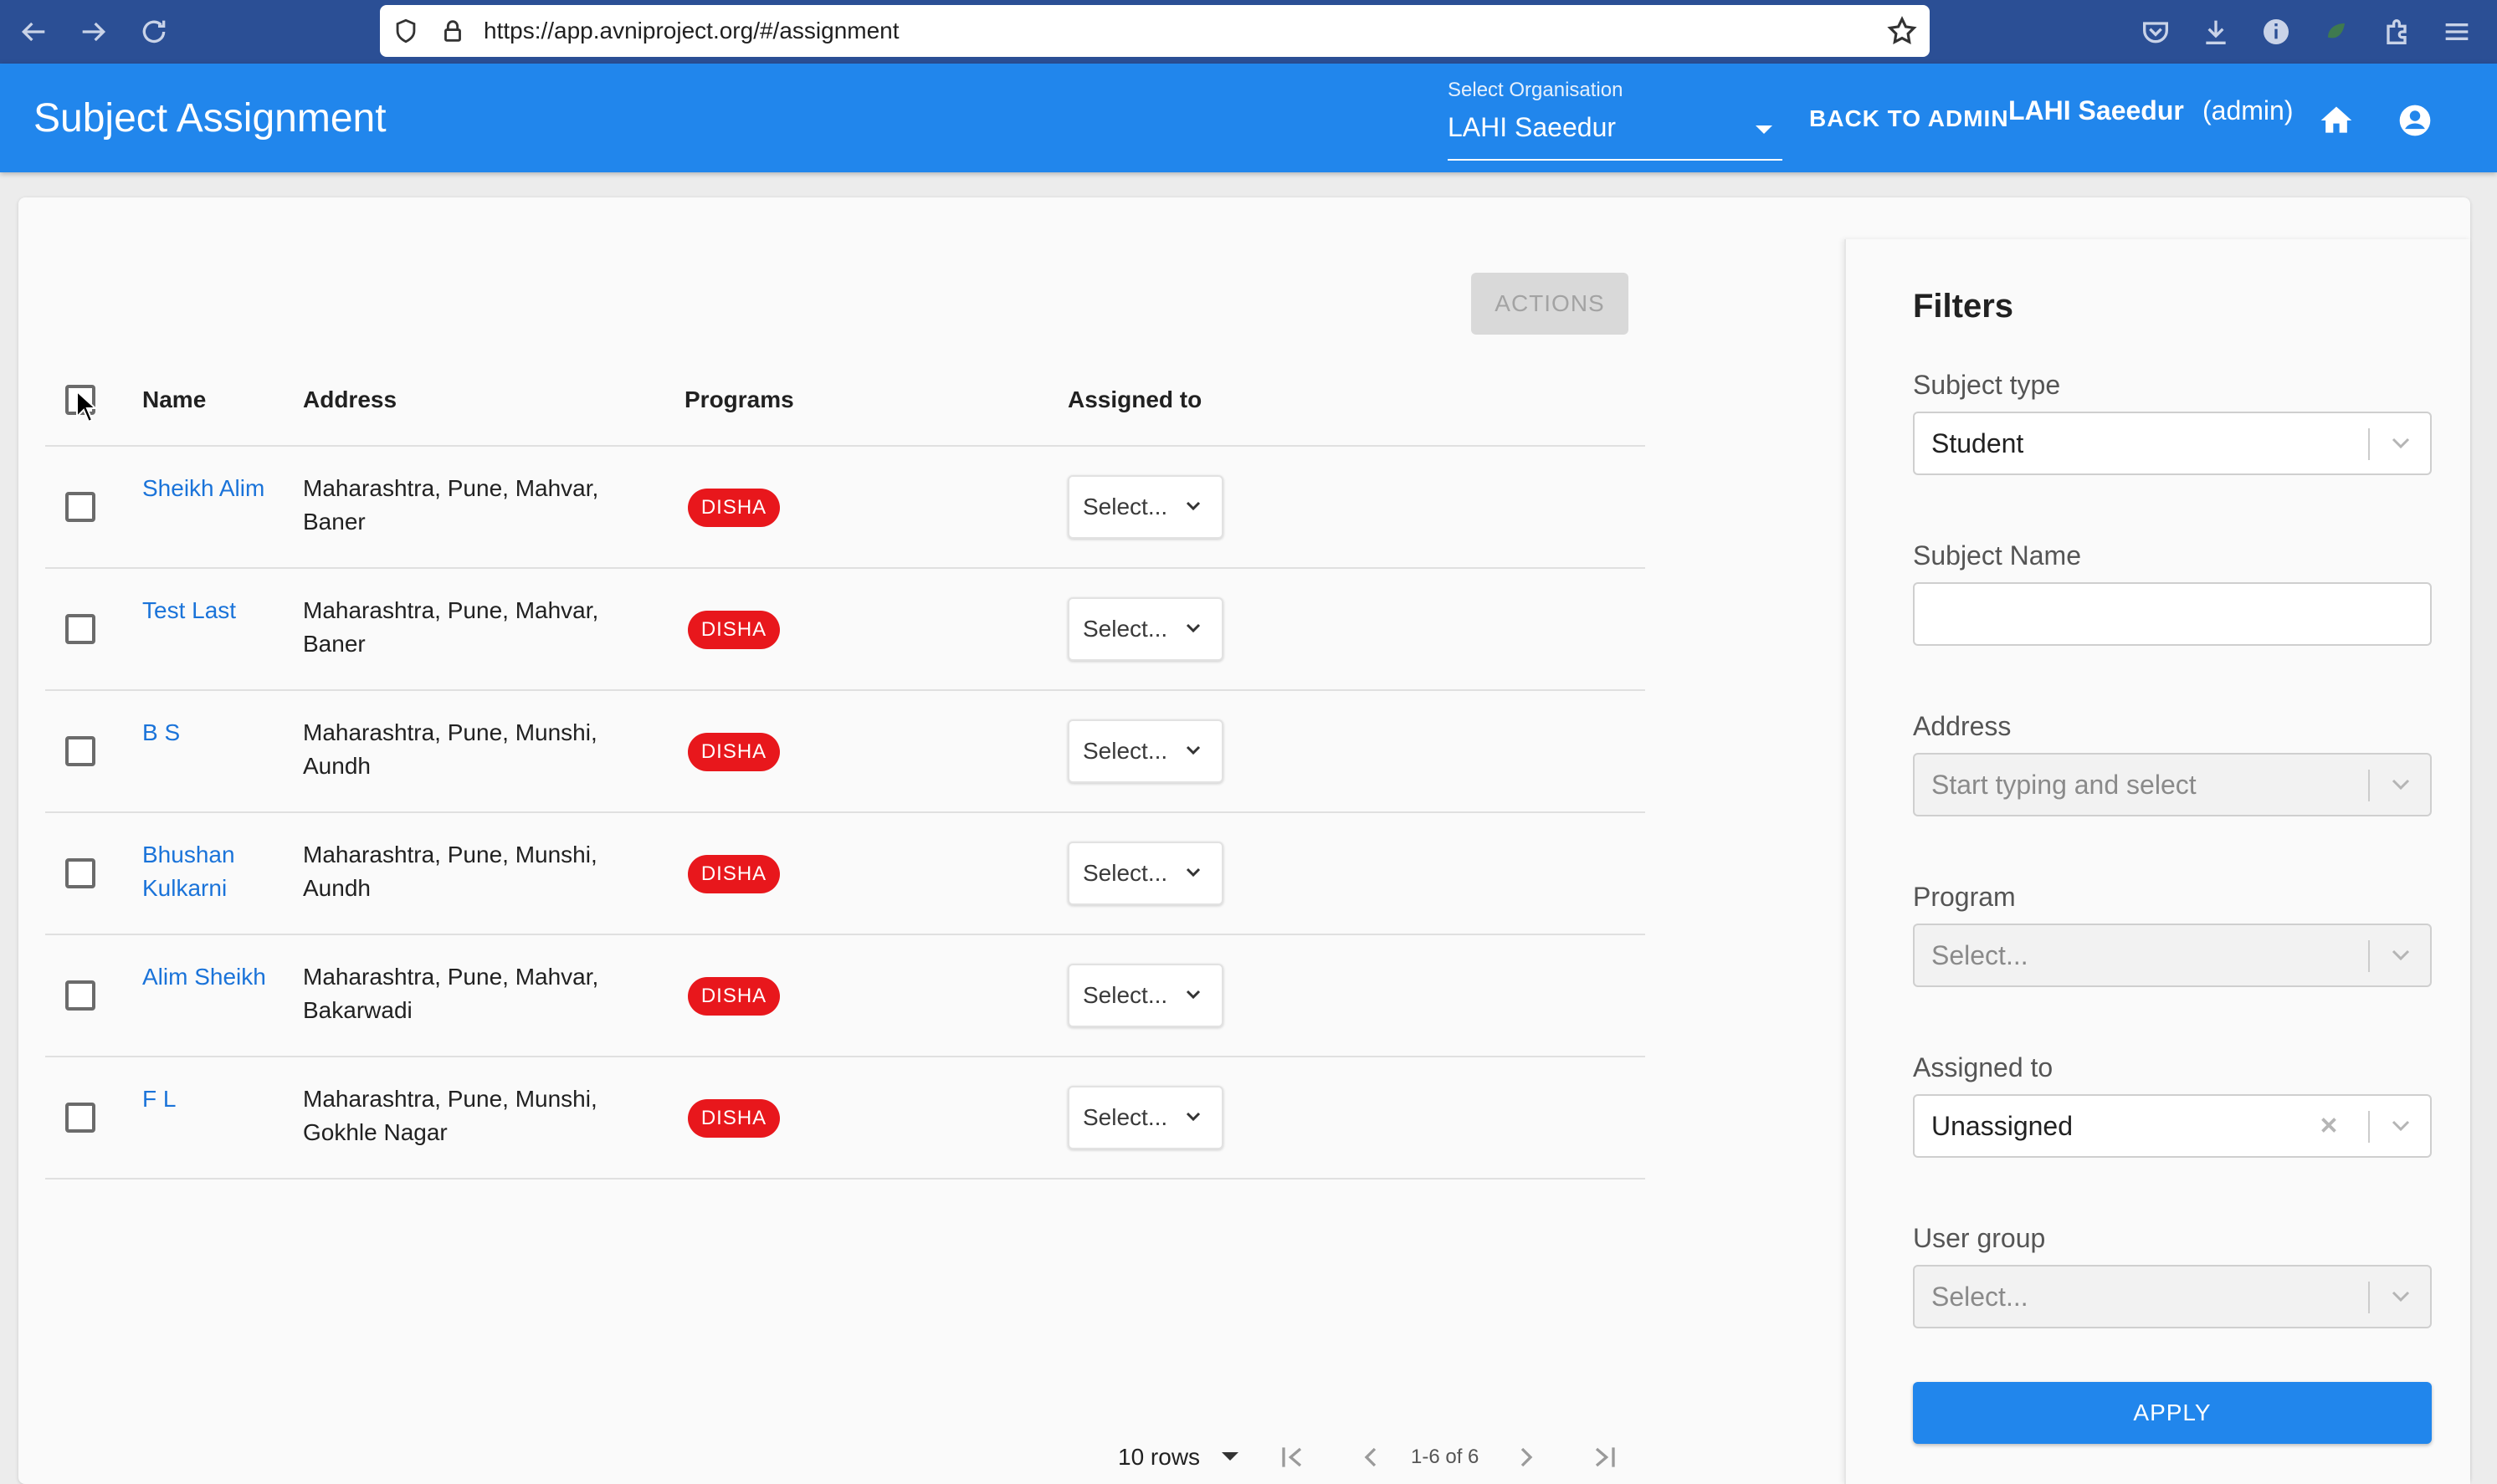 This screenshot has width=2497, height=1484. Describe the element at coordinates (33, 32) in the screenshot. I see `back-arrow-icon` at that location.